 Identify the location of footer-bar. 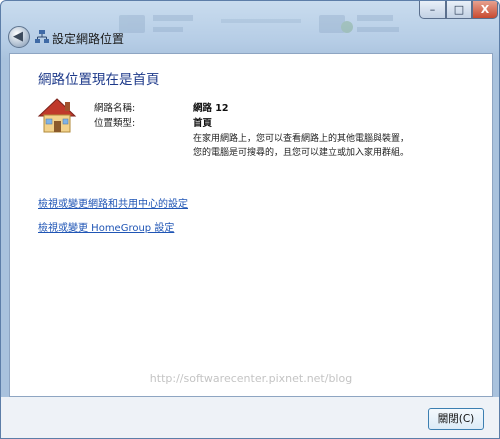
(250, 417).